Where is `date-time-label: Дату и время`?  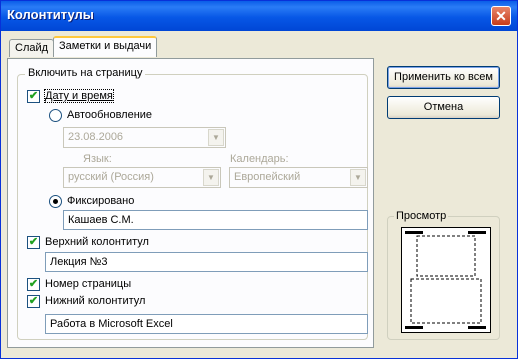
date-time-label: Дату и время is located at coordinates (79, 96).